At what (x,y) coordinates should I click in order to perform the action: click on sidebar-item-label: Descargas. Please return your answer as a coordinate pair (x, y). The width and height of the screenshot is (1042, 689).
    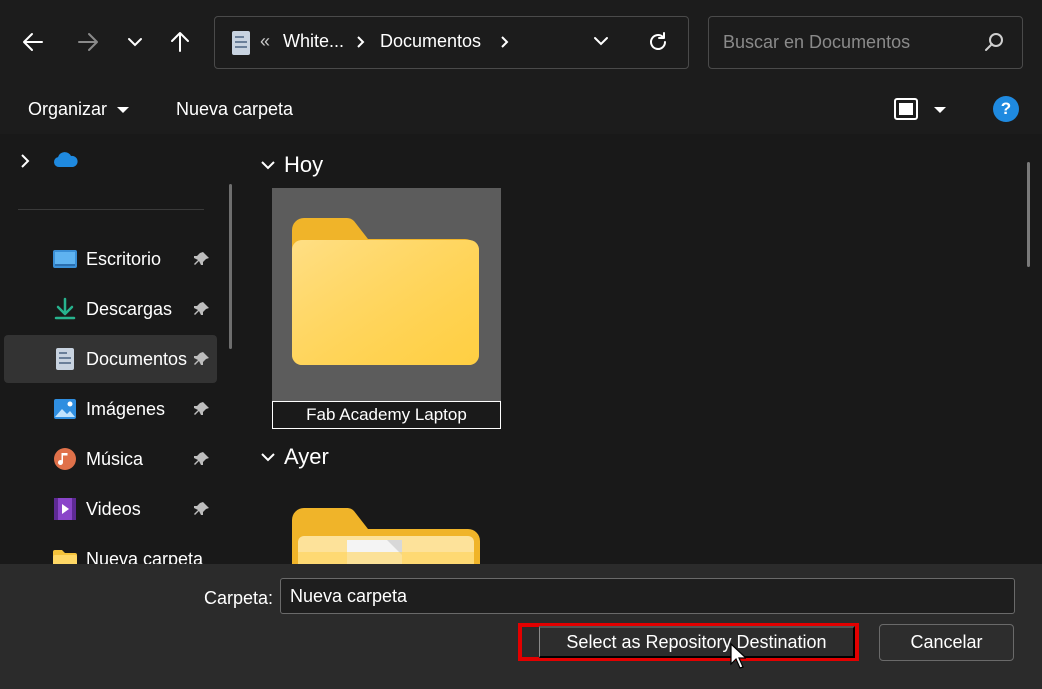
    Looking at the image, I should click on (129, 309).